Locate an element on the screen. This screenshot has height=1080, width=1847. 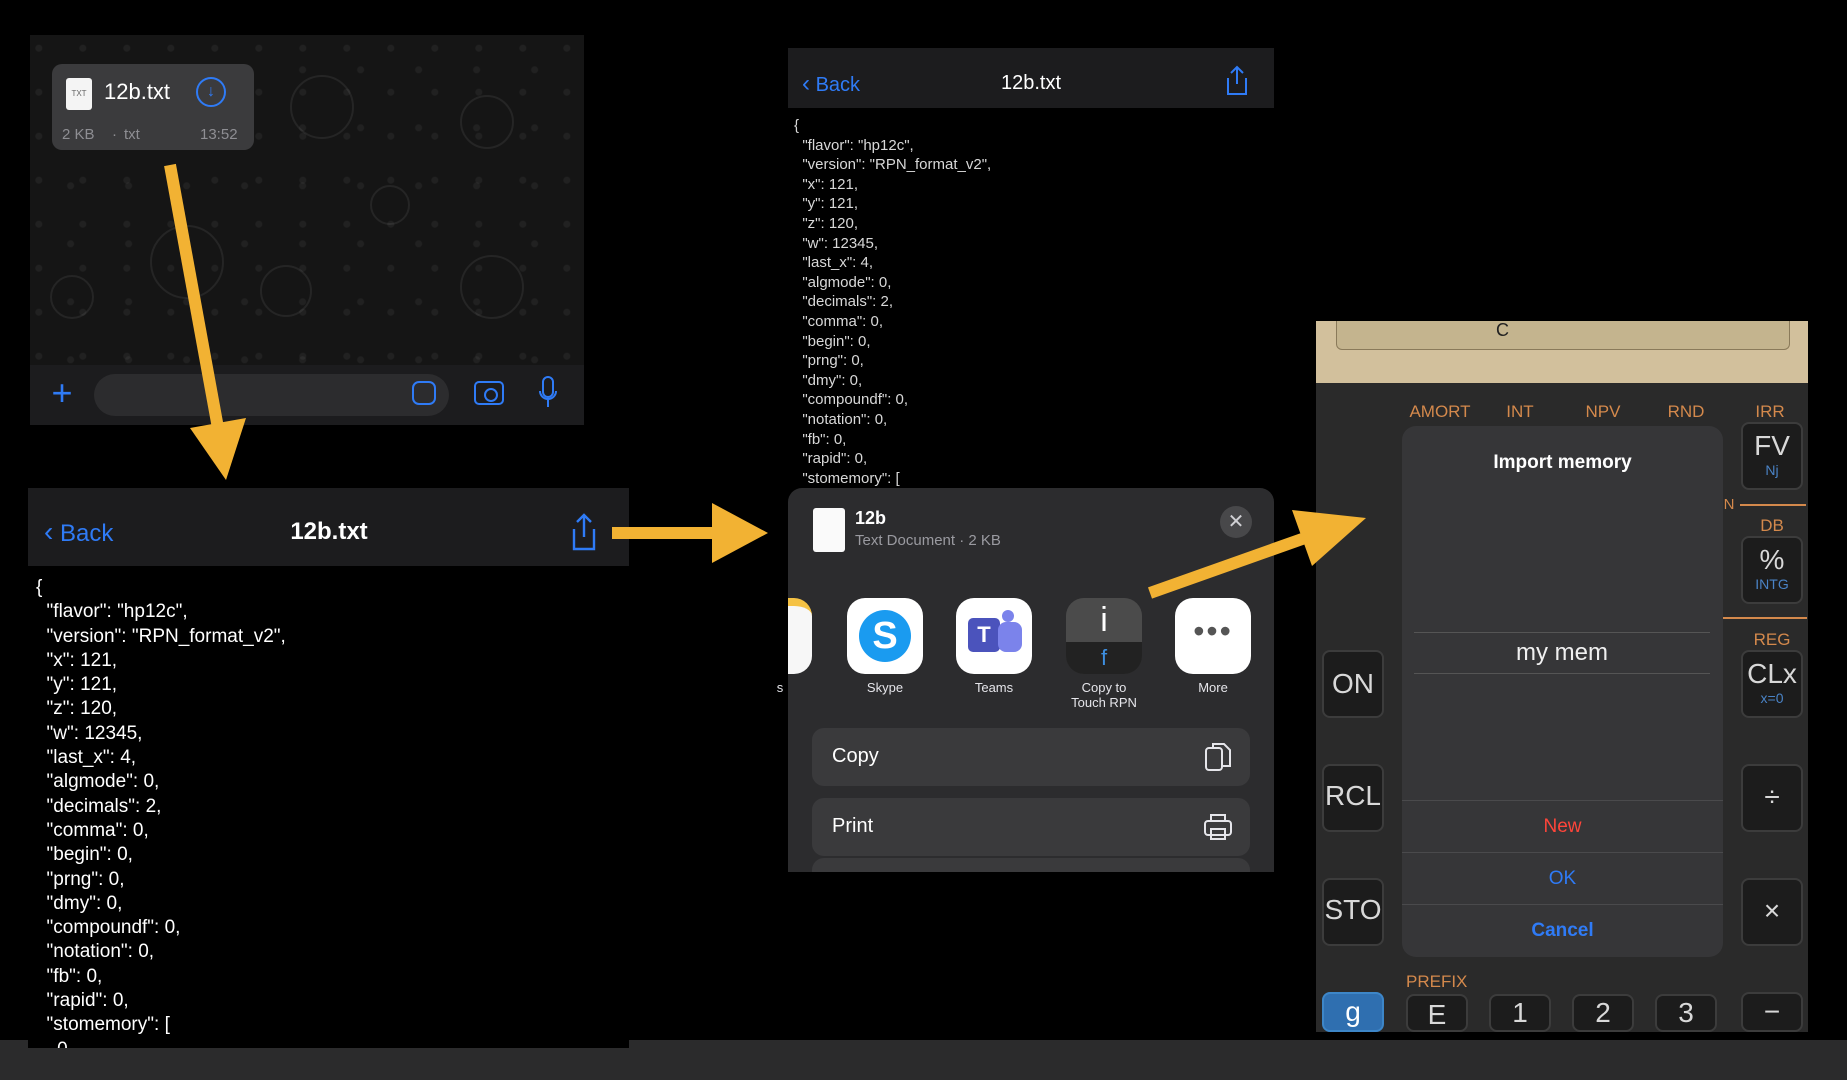
bracket-line is located at coordinates (1773, 505).